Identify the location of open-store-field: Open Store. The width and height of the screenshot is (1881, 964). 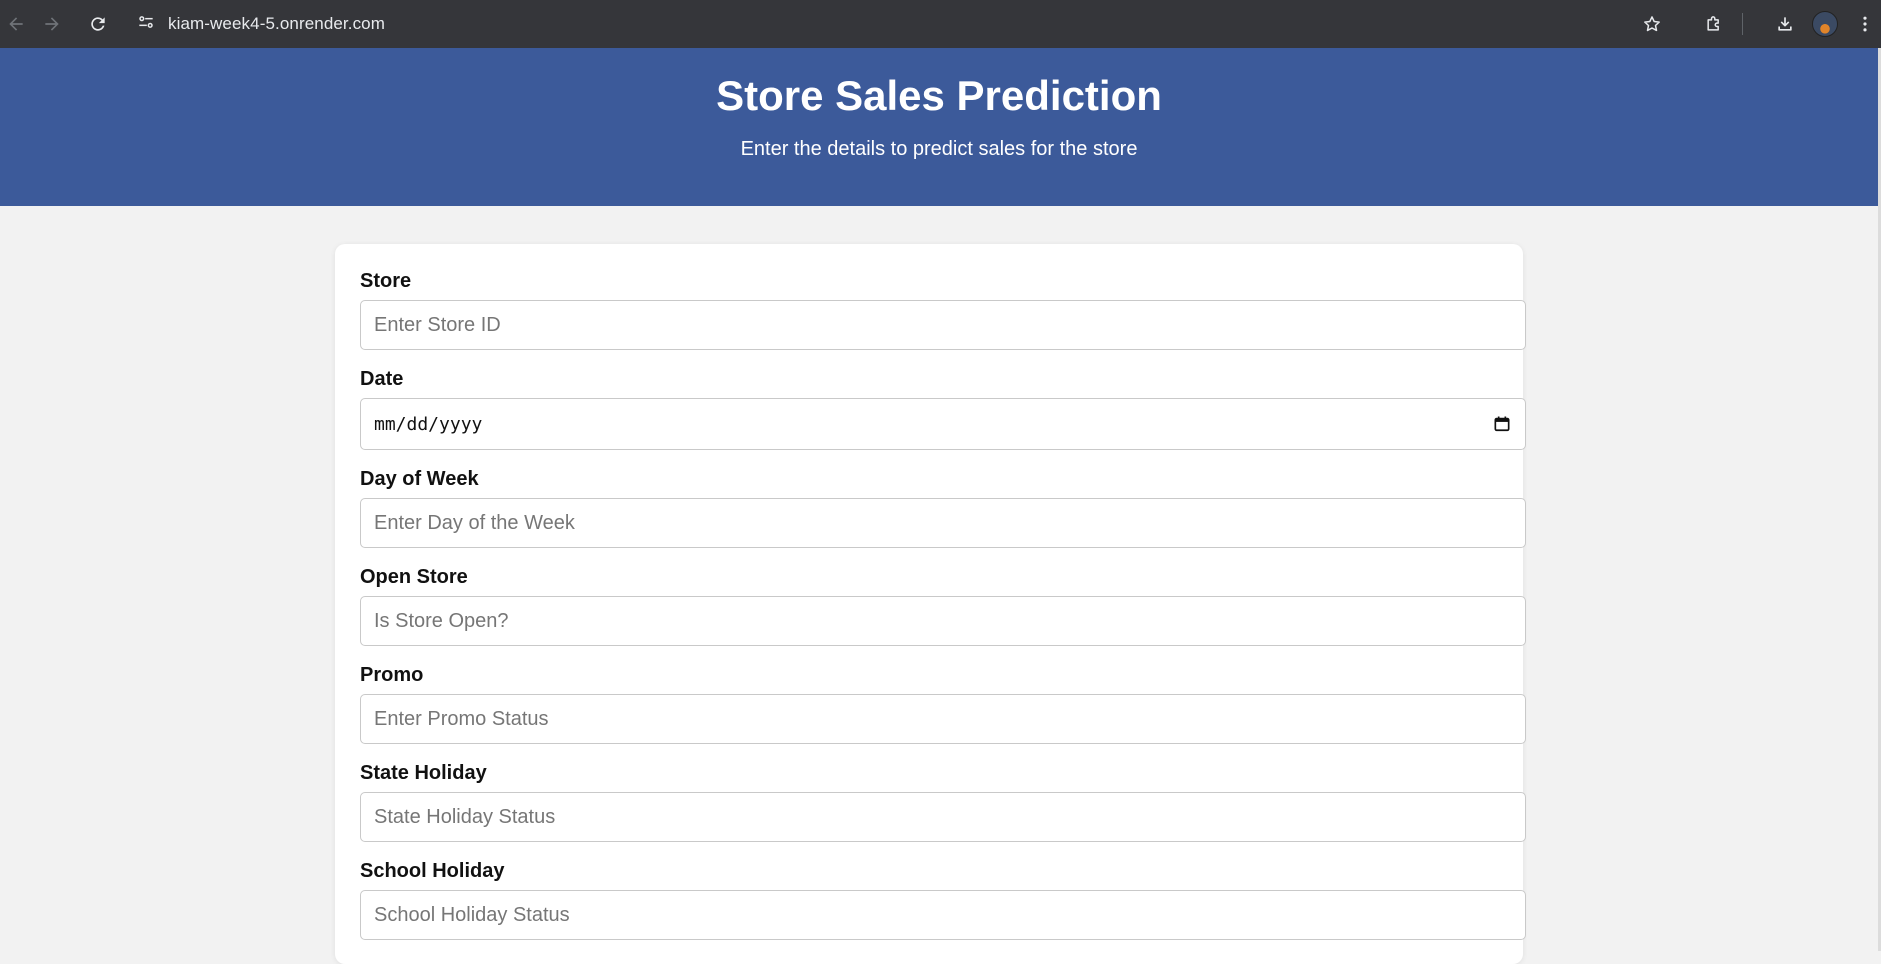
(943, 605).